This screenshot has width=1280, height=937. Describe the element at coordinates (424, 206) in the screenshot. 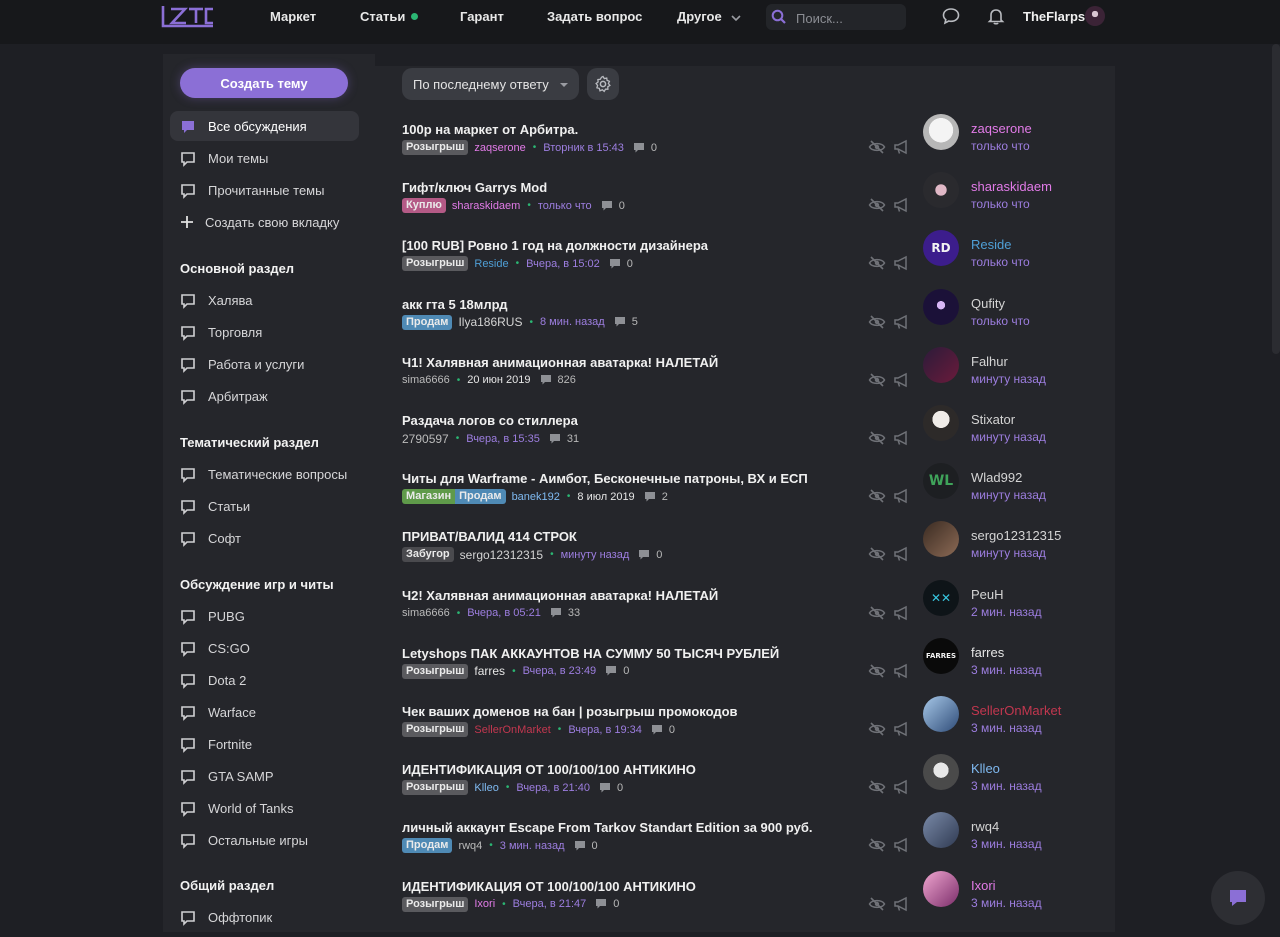

I see `thread-prefix-tag: Куплю` at that location.